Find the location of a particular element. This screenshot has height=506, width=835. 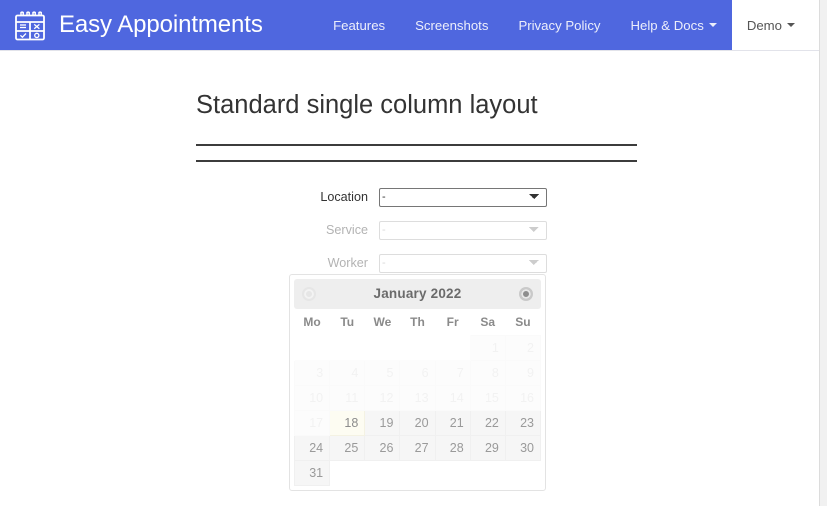

nav-item-privacy-policy: Privacy Policy is located at coordinates (559, 25).